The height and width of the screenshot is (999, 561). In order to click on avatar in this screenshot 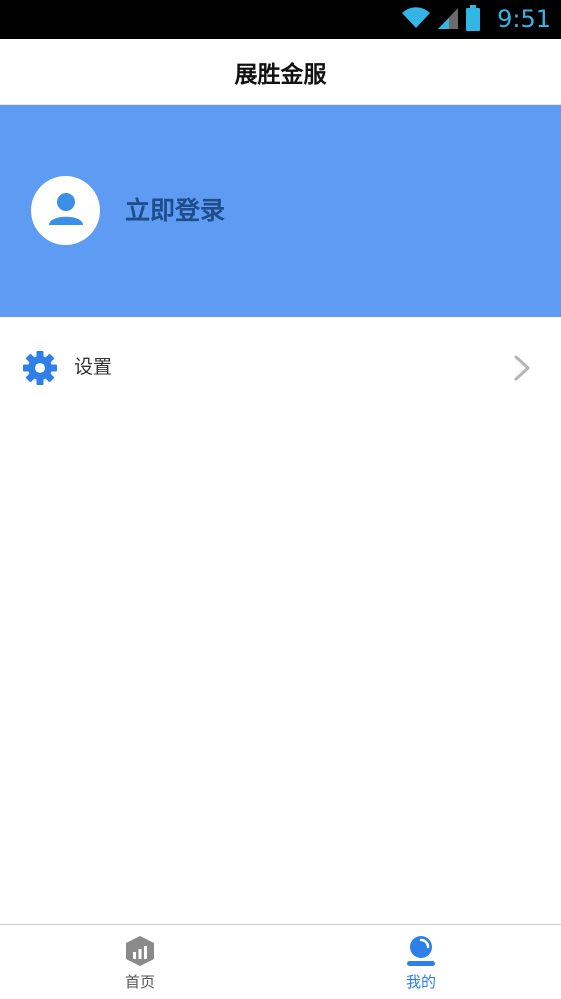, I will do `click(65, 210)`.